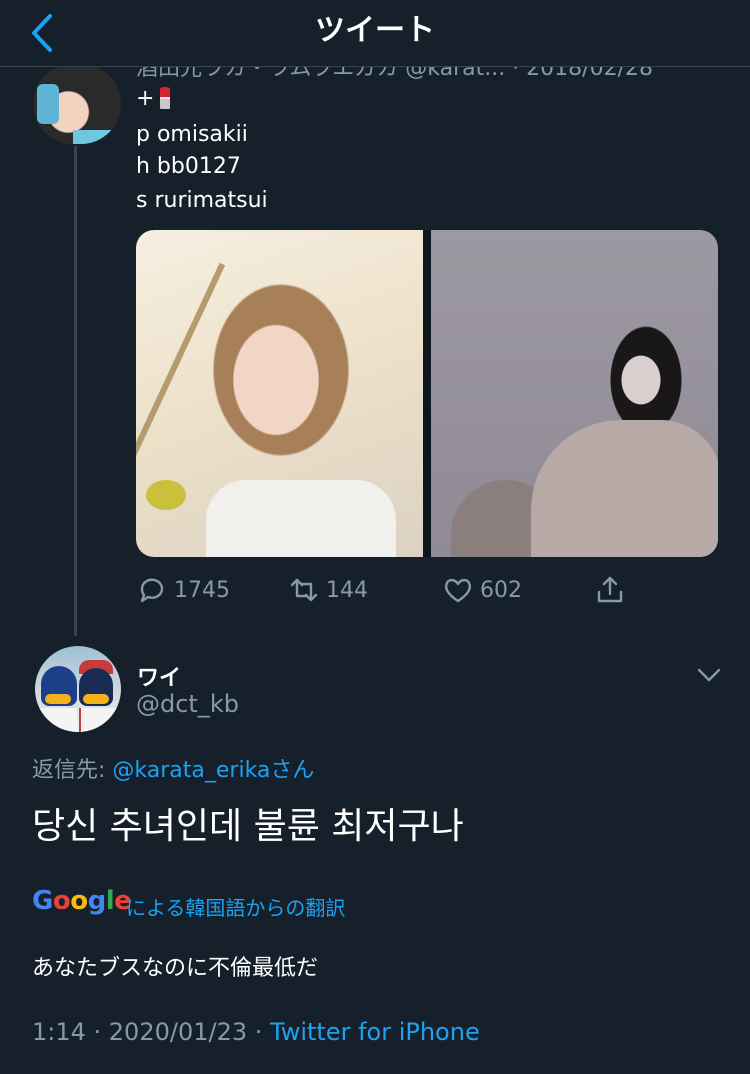  I want to click on google-logo-icon: Google, so click(82, 901).